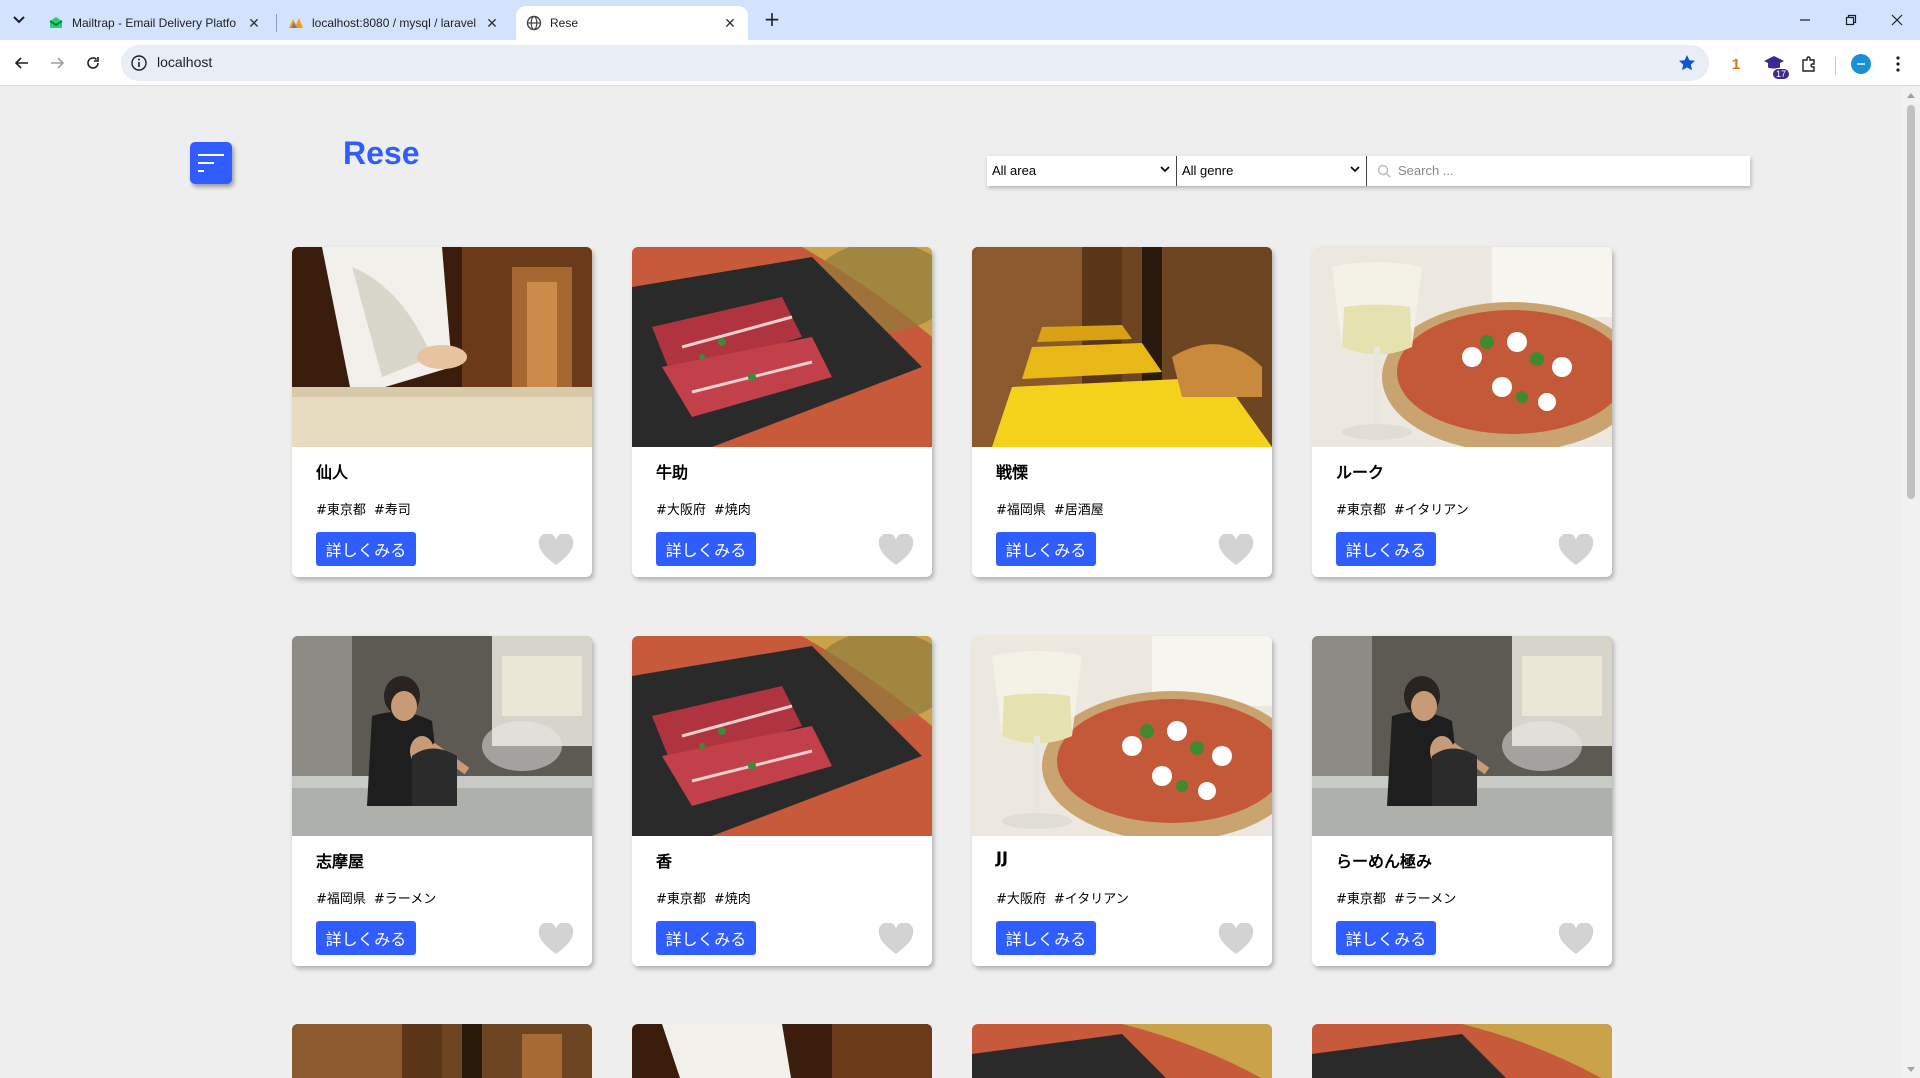  What do you see at coordinates (1911, 582) in the screenshot?
I see `page-scrollbar` at bounding box center [1911, 582].